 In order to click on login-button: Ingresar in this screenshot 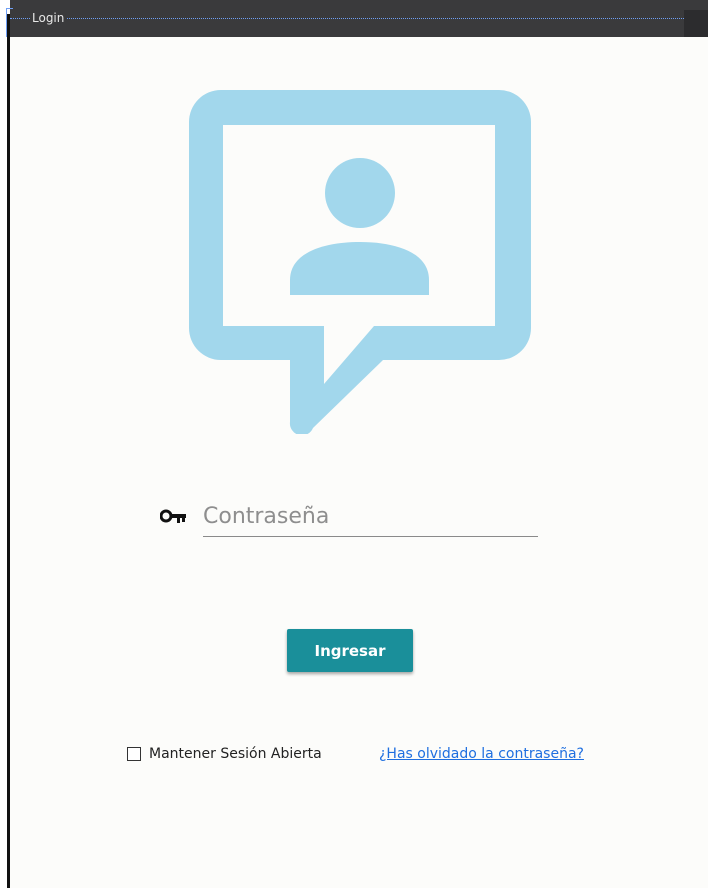, I will do `click(350, 650)`.